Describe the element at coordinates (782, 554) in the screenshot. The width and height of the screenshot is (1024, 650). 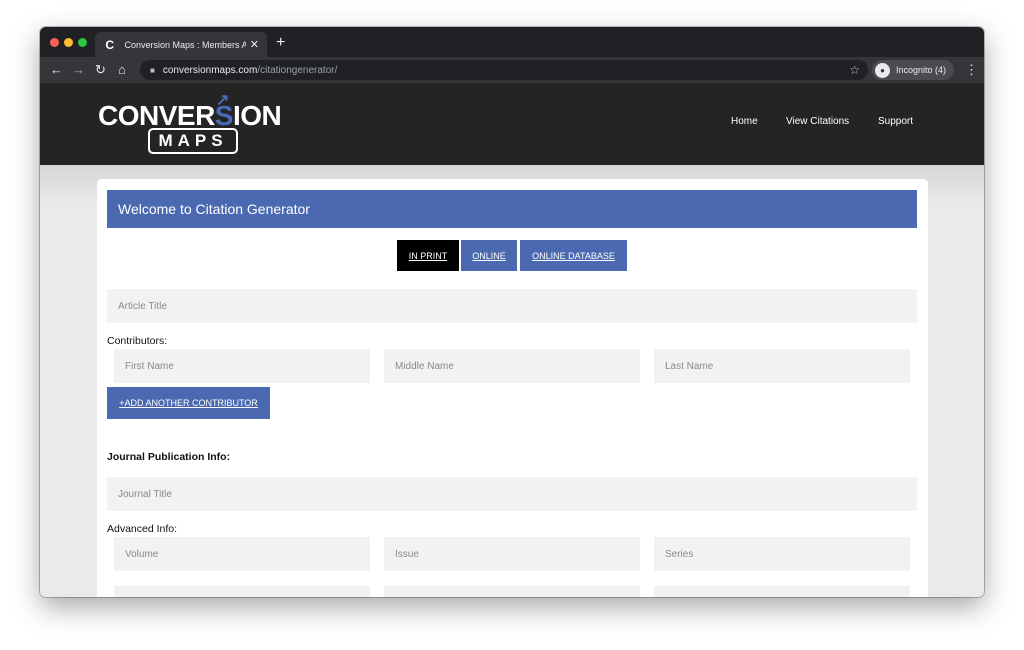
I see `series-input: Series` at that location.